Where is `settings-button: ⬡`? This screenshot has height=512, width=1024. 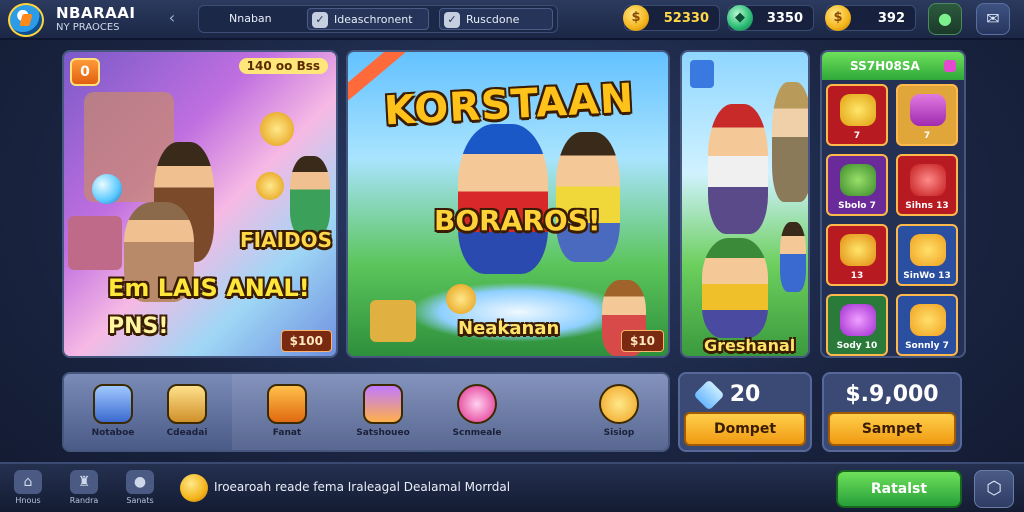
settings-button: ⬡ is located at coordinates (994, 489).